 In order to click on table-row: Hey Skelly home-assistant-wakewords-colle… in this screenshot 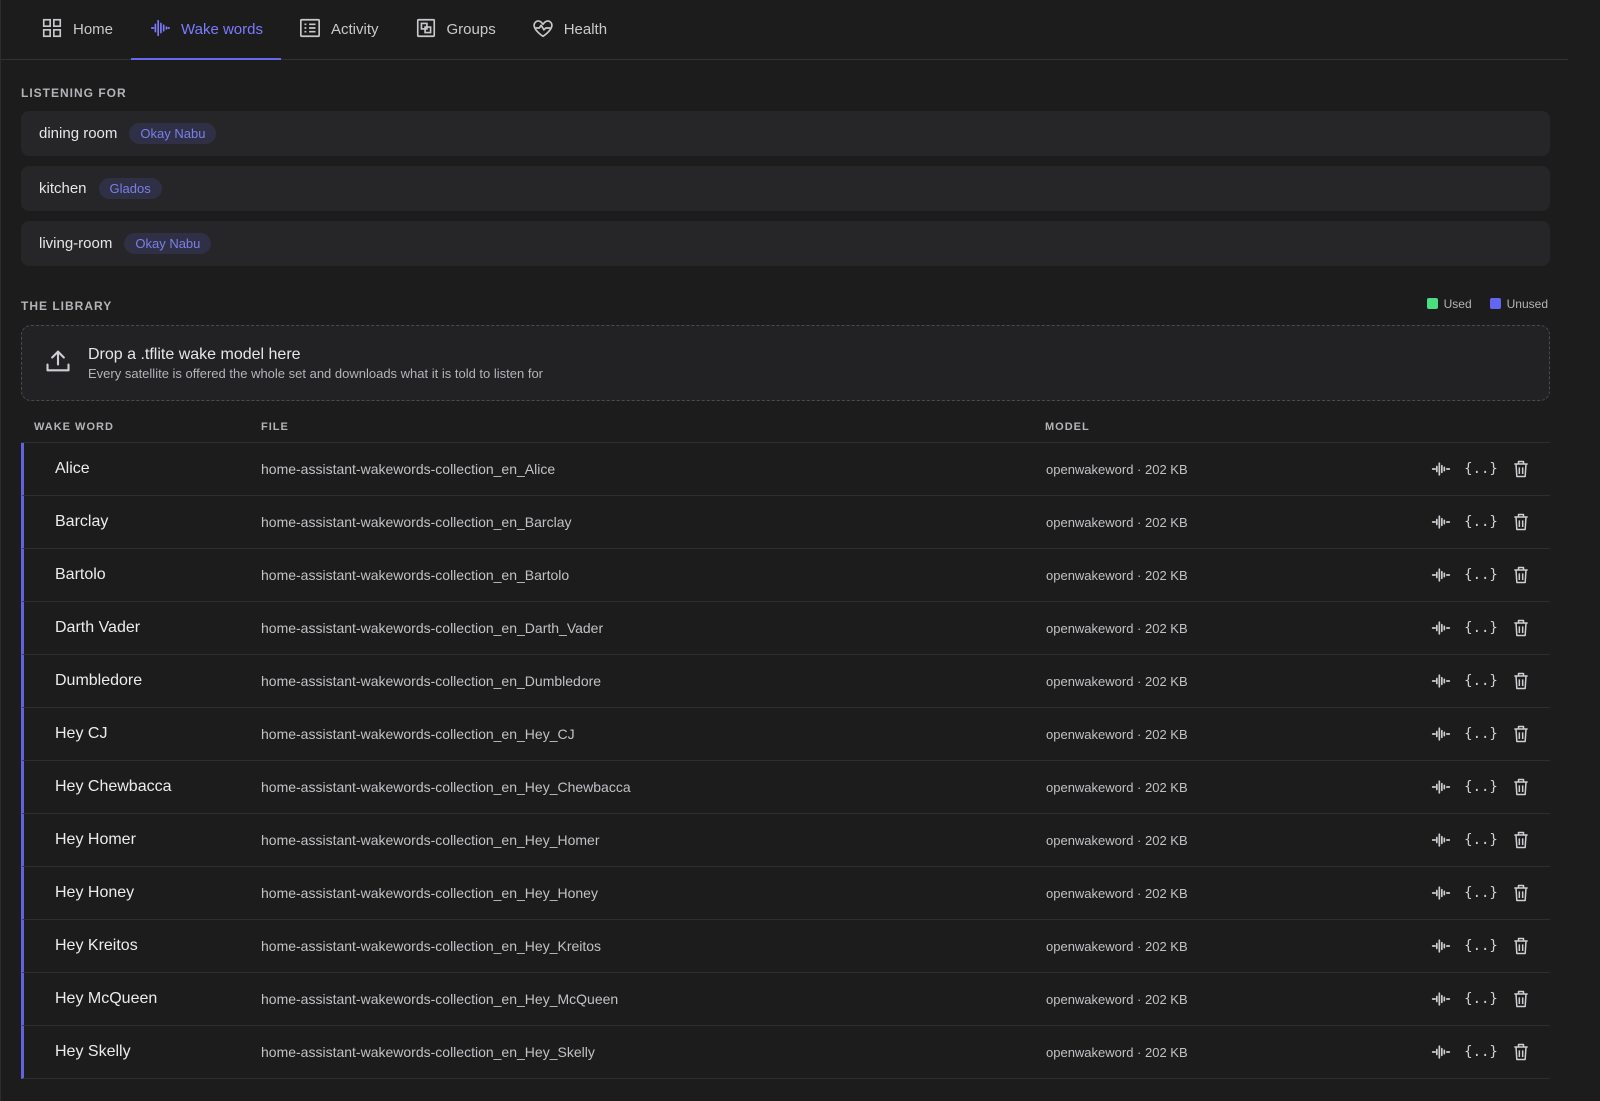, I will do `click(785, 1052)`.